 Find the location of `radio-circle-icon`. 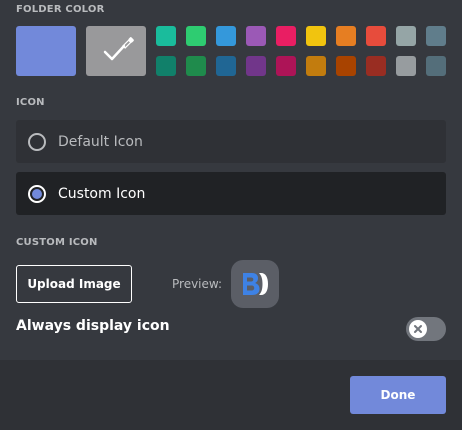

radio-circle-icon is located at coordinates (37, 141).